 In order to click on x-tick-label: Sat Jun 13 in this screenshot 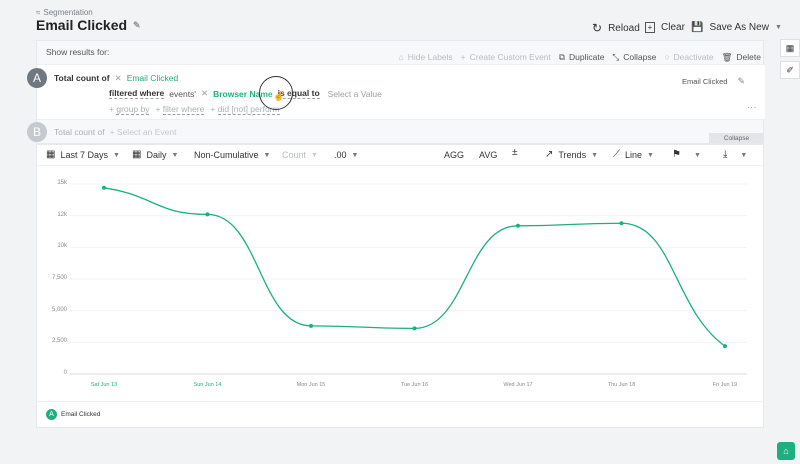, I will do `click(104, 385)`.